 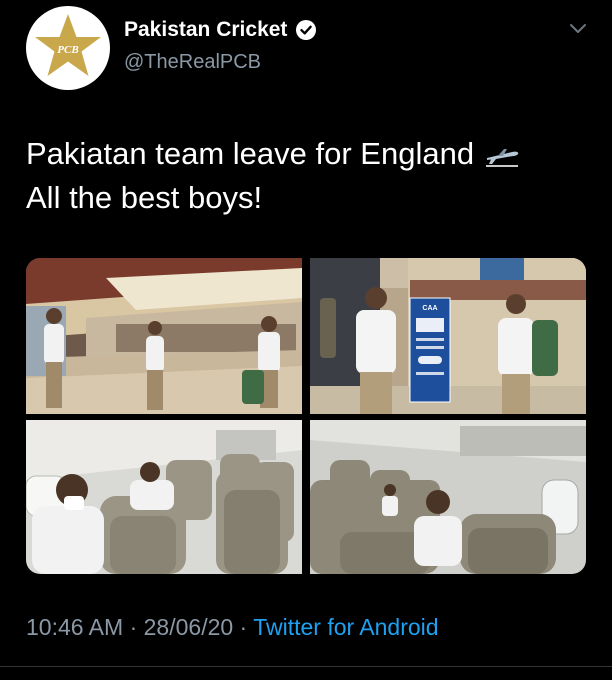 I want to click on avatar: PCB, so click(x=68, y=48).